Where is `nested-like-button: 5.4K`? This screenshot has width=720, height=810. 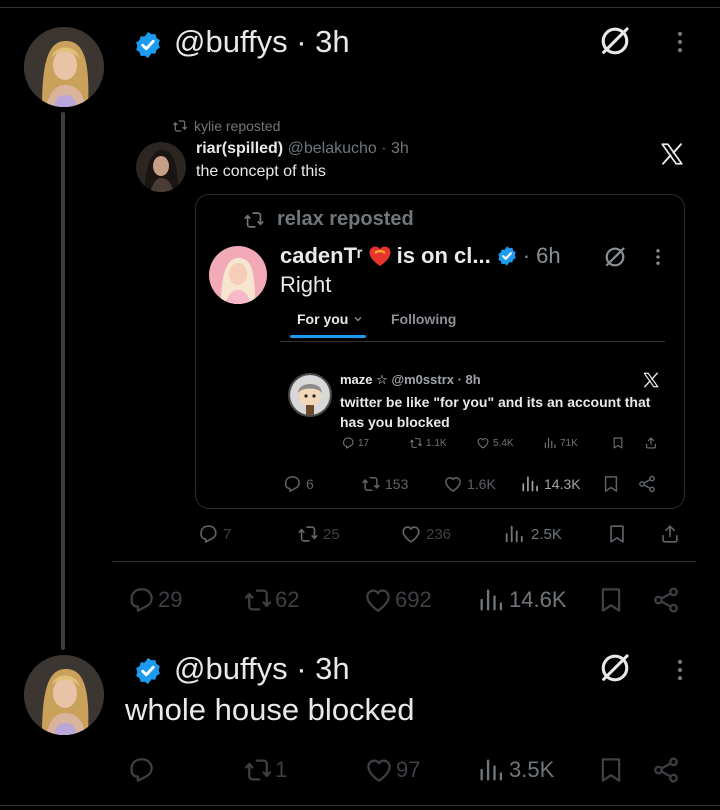 nested-like-button: 5.4K is located at coordinates (495, 443).